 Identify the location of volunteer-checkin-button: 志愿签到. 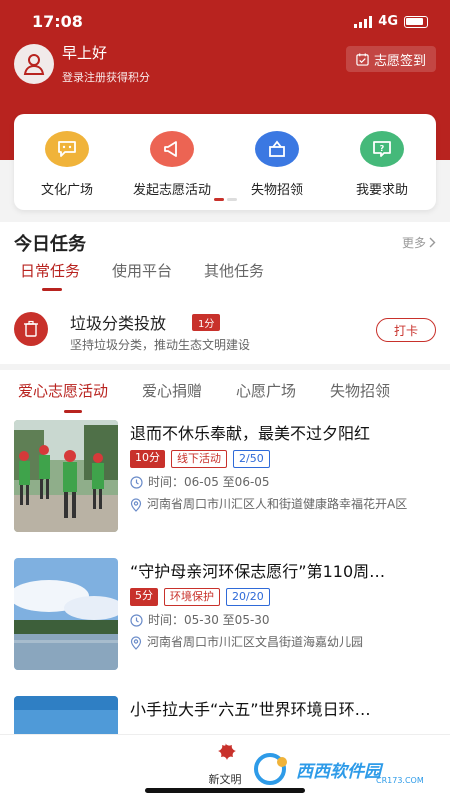
(390, 59).